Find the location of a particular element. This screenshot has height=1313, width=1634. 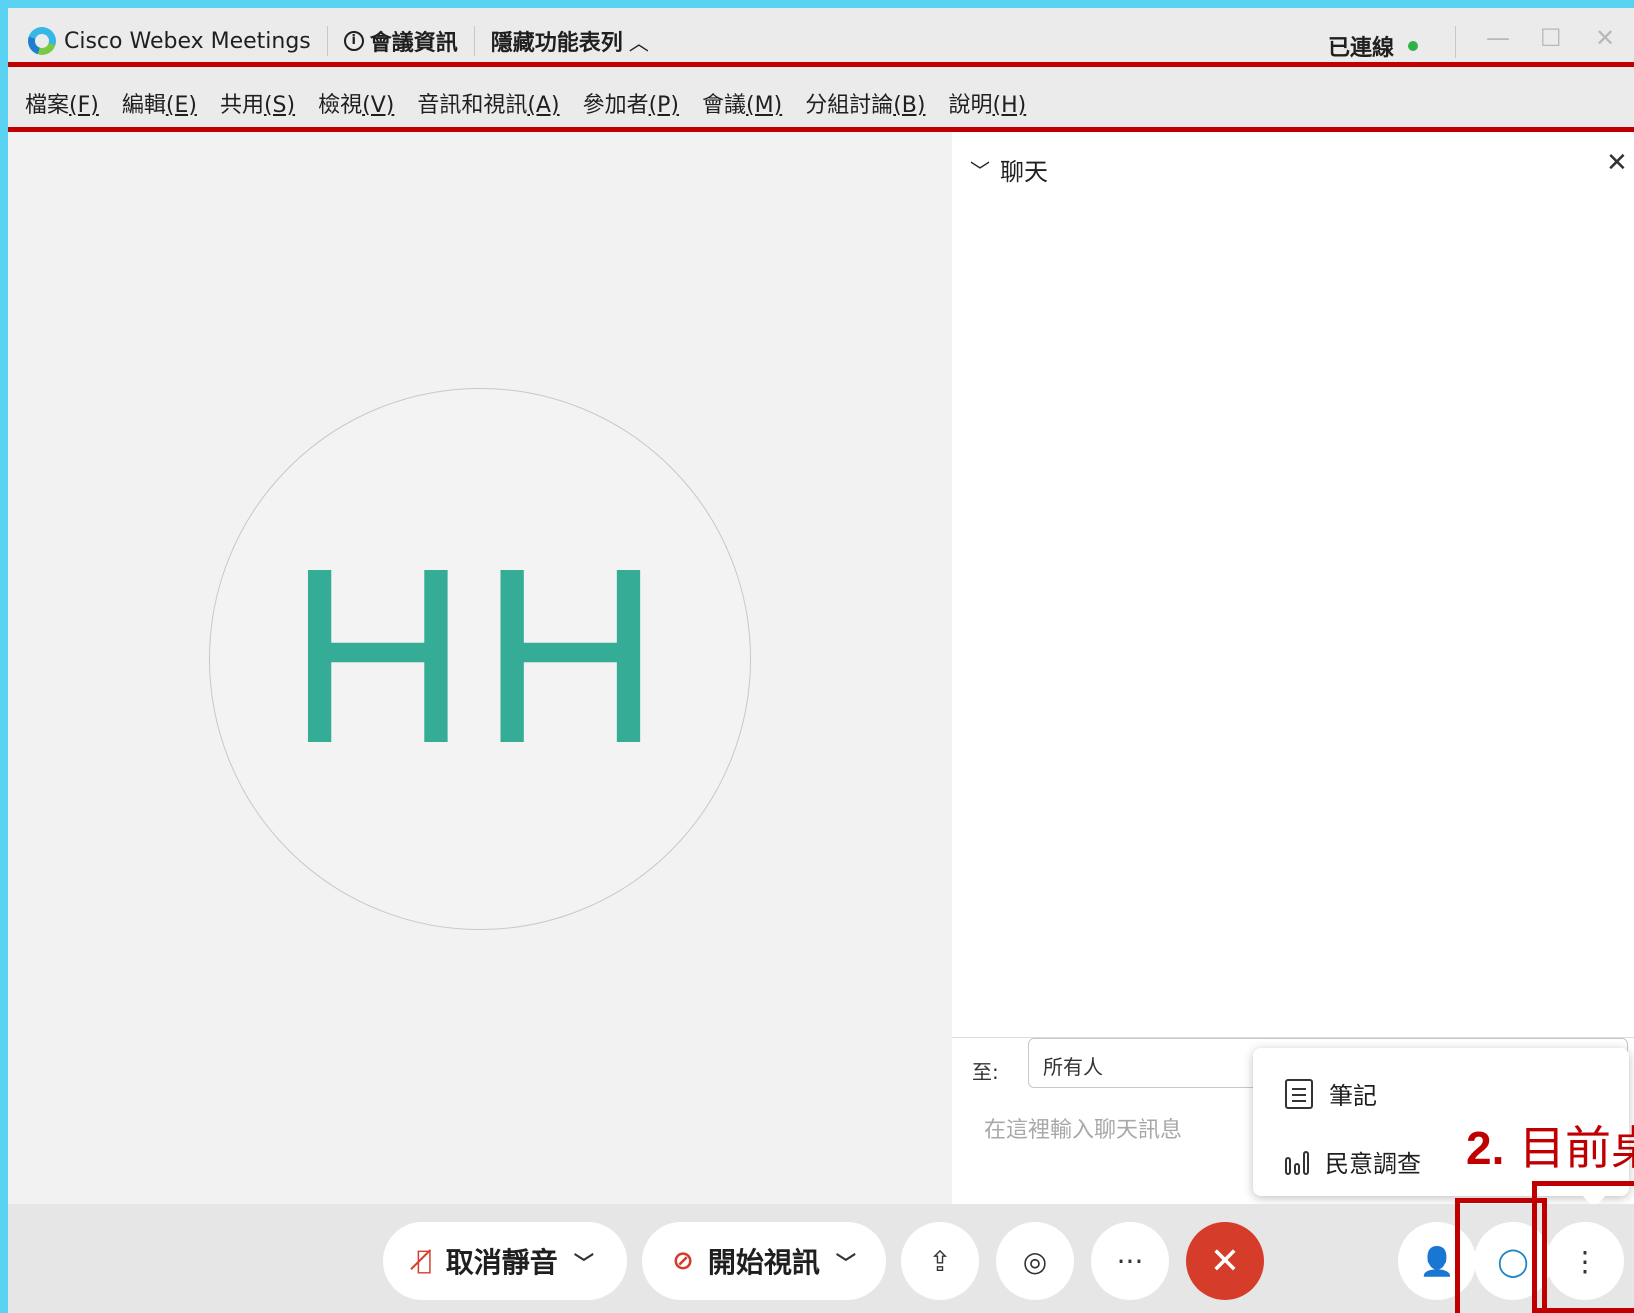

chat-icon: ◯ is located at coordinates (1513, 1261).